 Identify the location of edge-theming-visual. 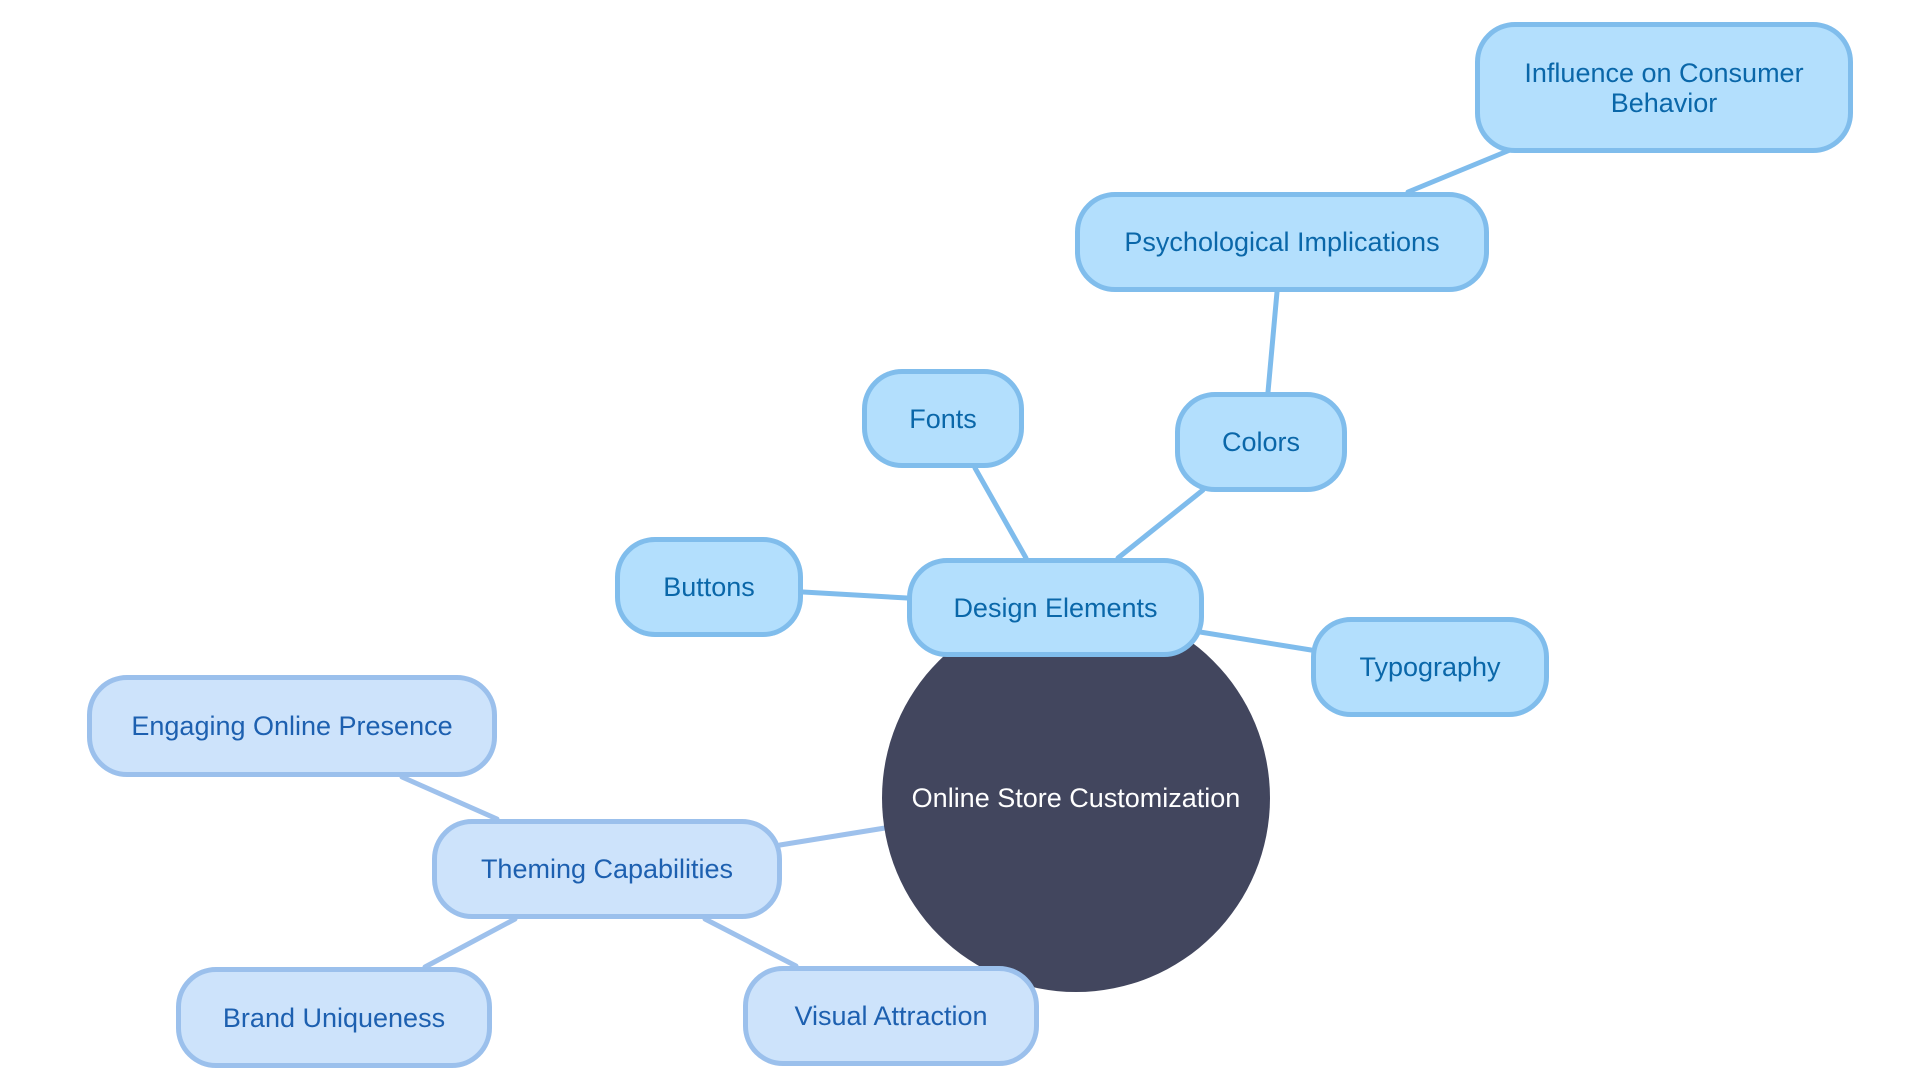
(750, 942).